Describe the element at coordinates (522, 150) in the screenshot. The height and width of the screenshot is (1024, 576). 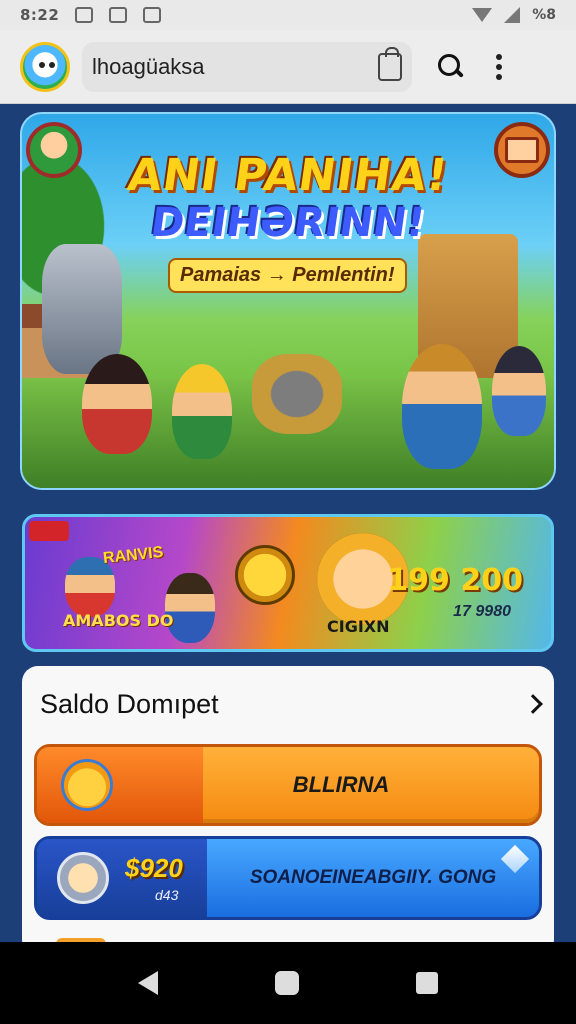
I see `treasure-box-icon` at that location.